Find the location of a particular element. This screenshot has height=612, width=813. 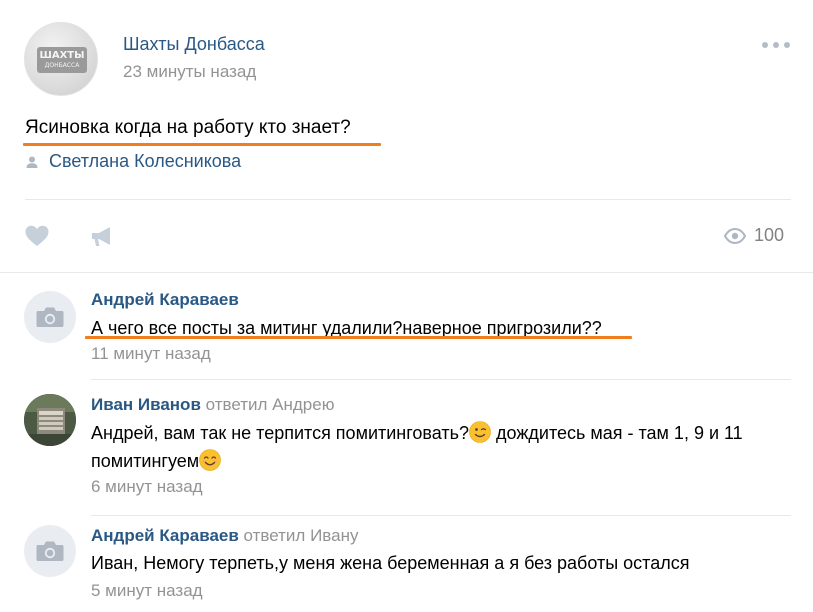

comment-author-name: Иван Иванов is located at coordinates (146, 404).